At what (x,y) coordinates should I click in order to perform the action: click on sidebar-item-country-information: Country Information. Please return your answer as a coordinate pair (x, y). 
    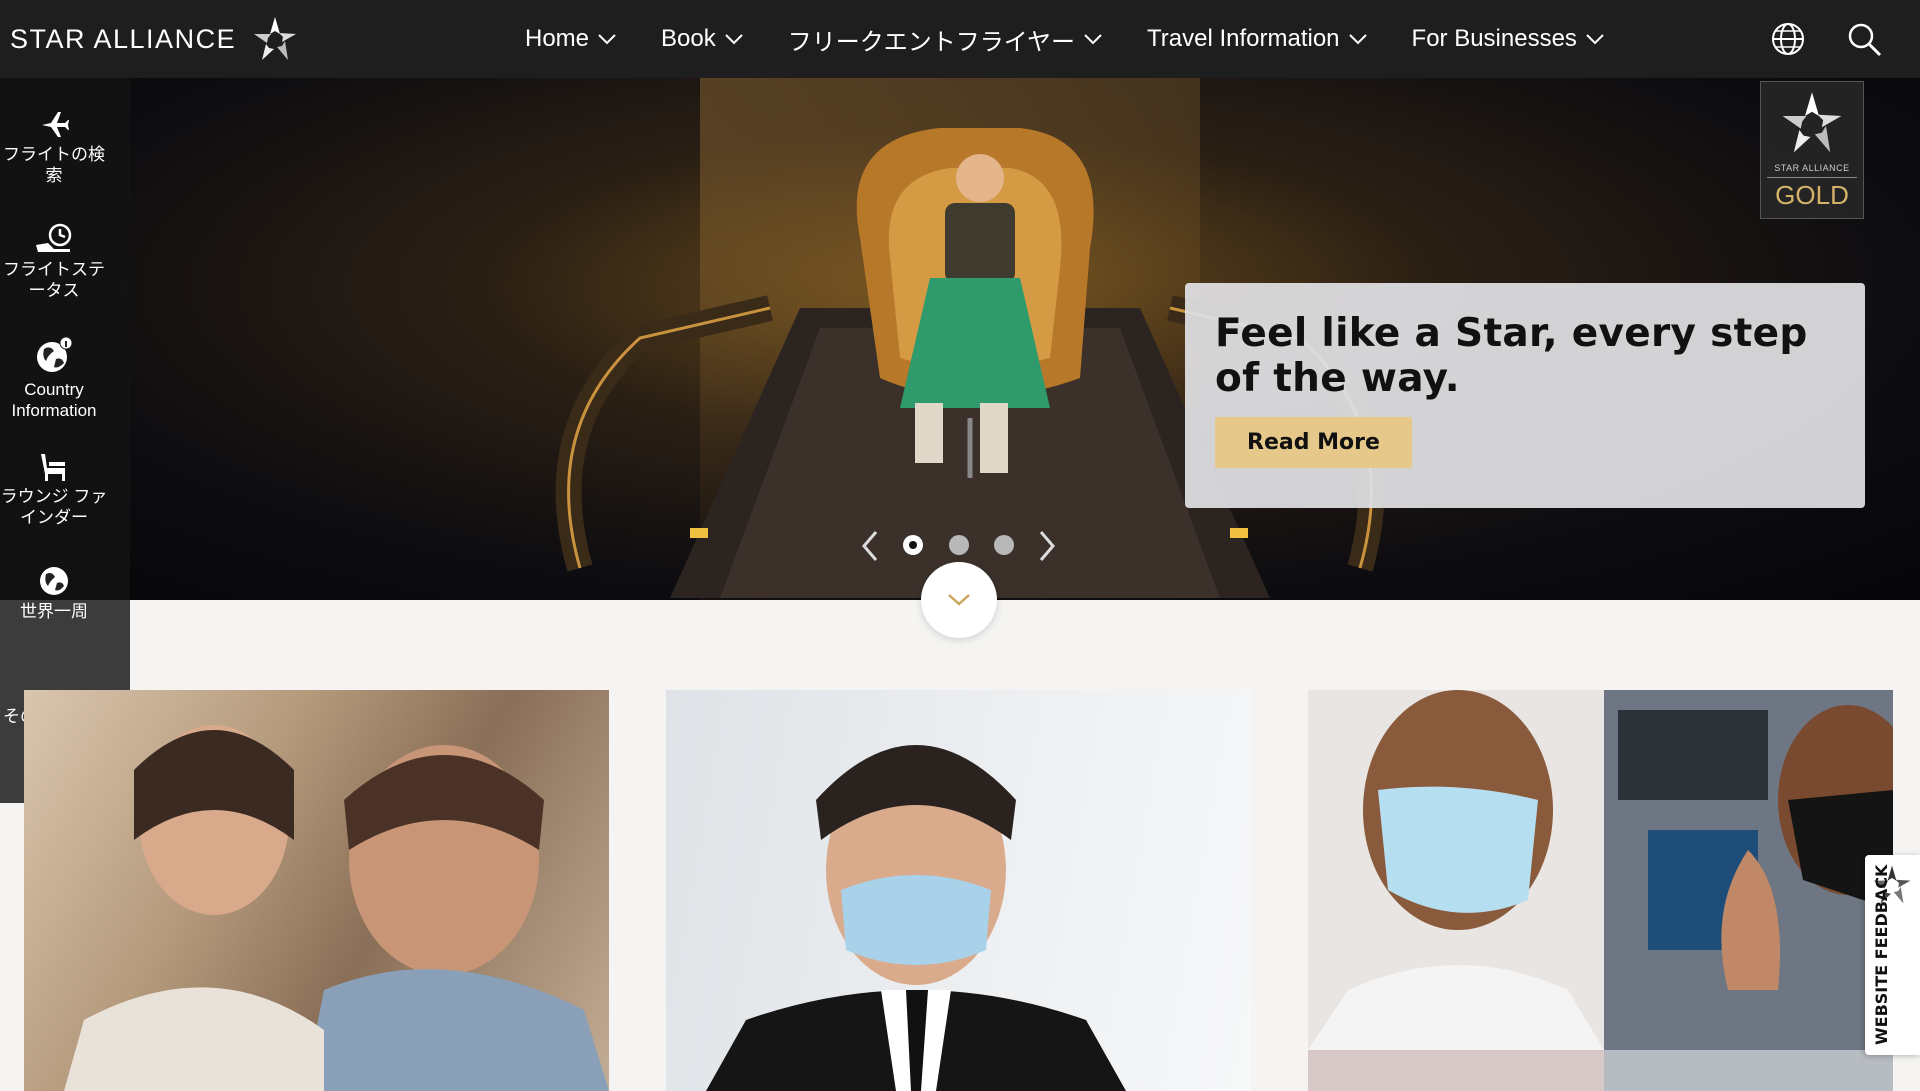
    Looking at the image, I should click on (54, 378).